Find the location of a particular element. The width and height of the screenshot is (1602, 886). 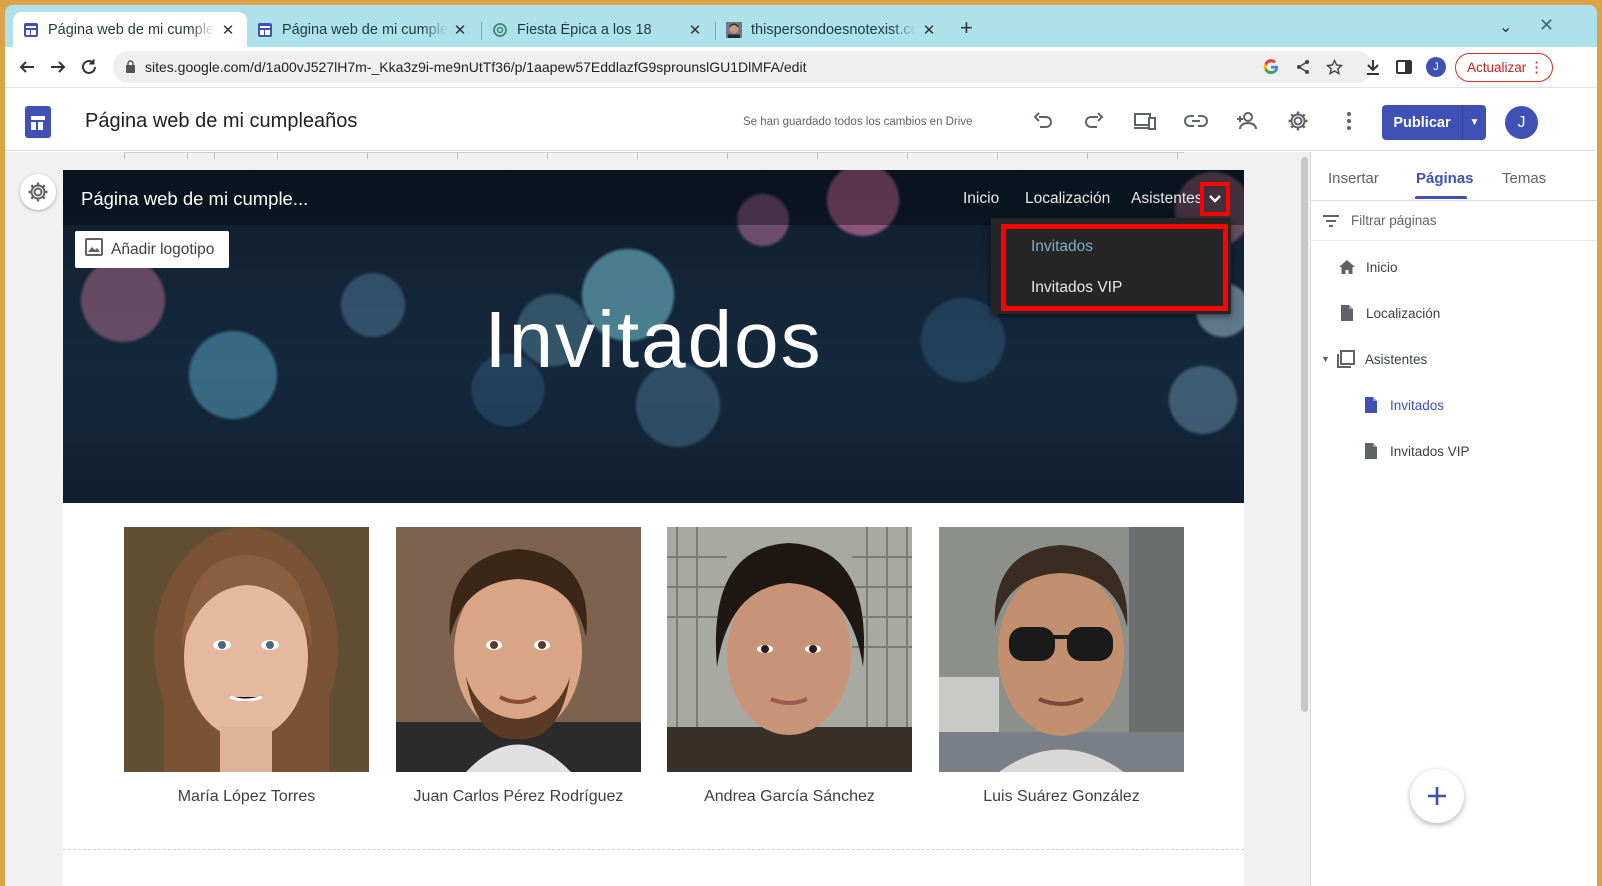

page-item-localizacion: Localización is located at coordinates (1388, 313).